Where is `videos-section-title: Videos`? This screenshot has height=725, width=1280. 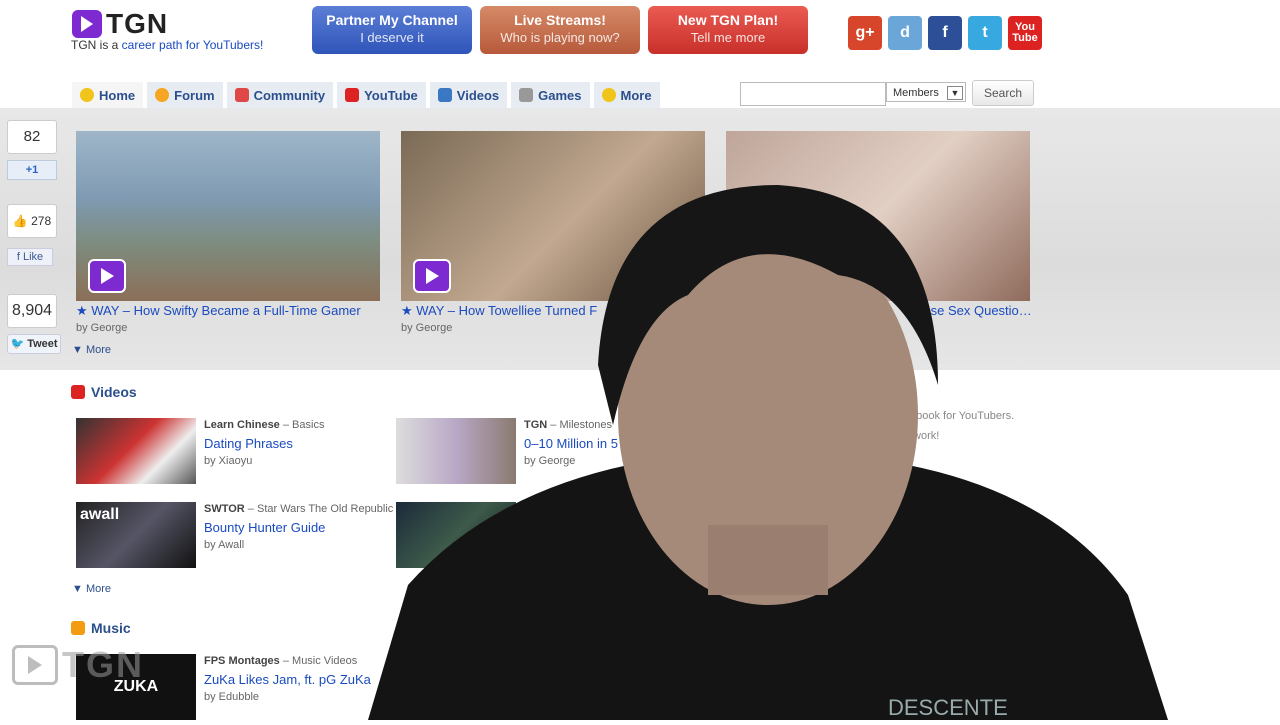
videos-section-title: Videos is located at coordinates (104, 392).